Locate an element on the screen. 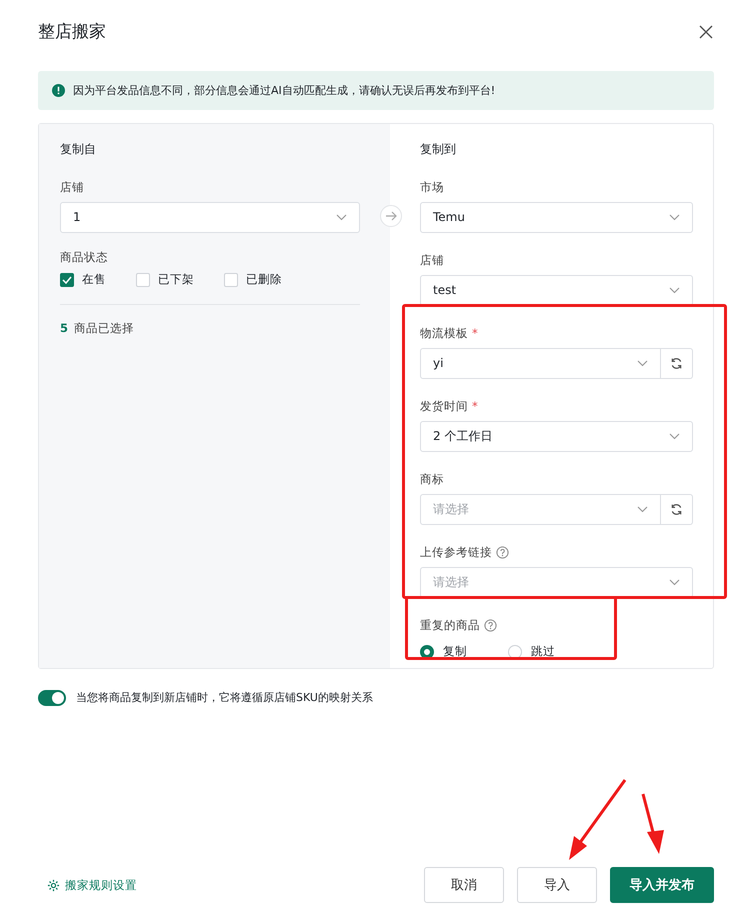  select-field: test is located at coordinates (556, 290).